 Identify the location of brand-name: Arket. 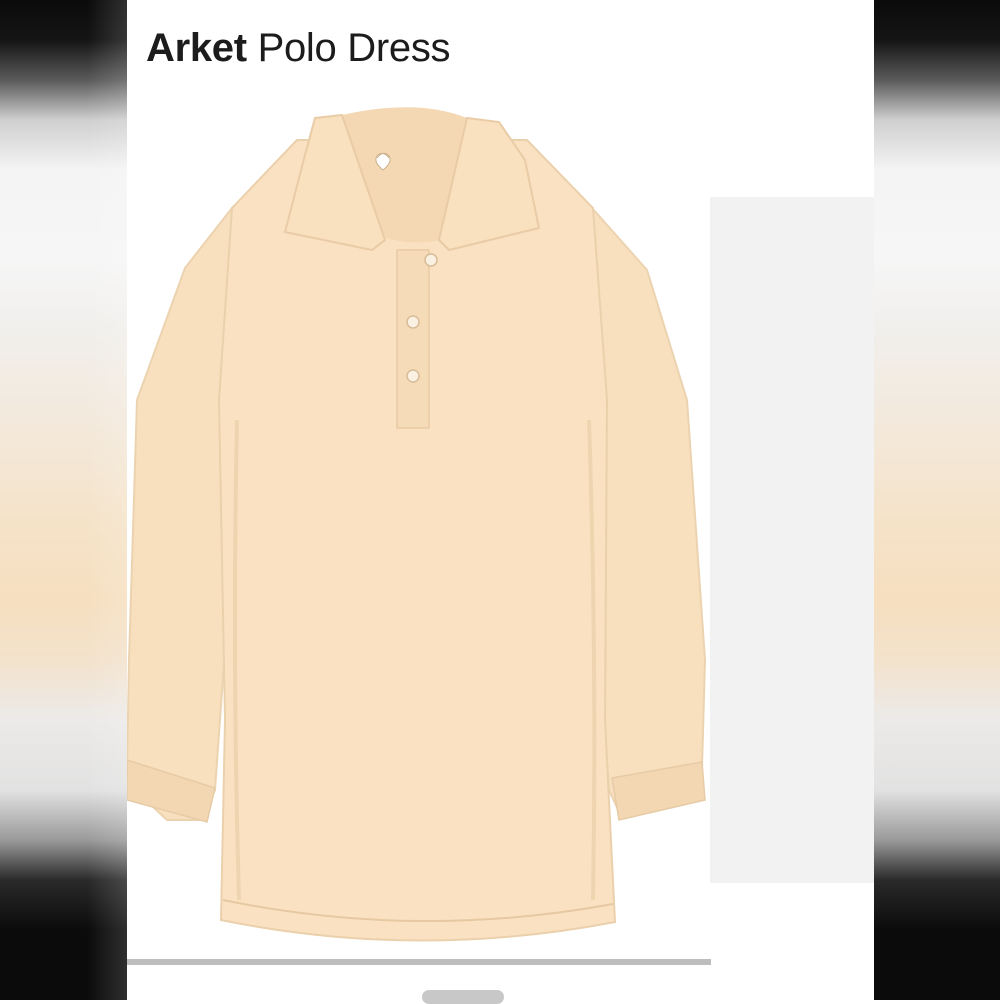
(196, 48).